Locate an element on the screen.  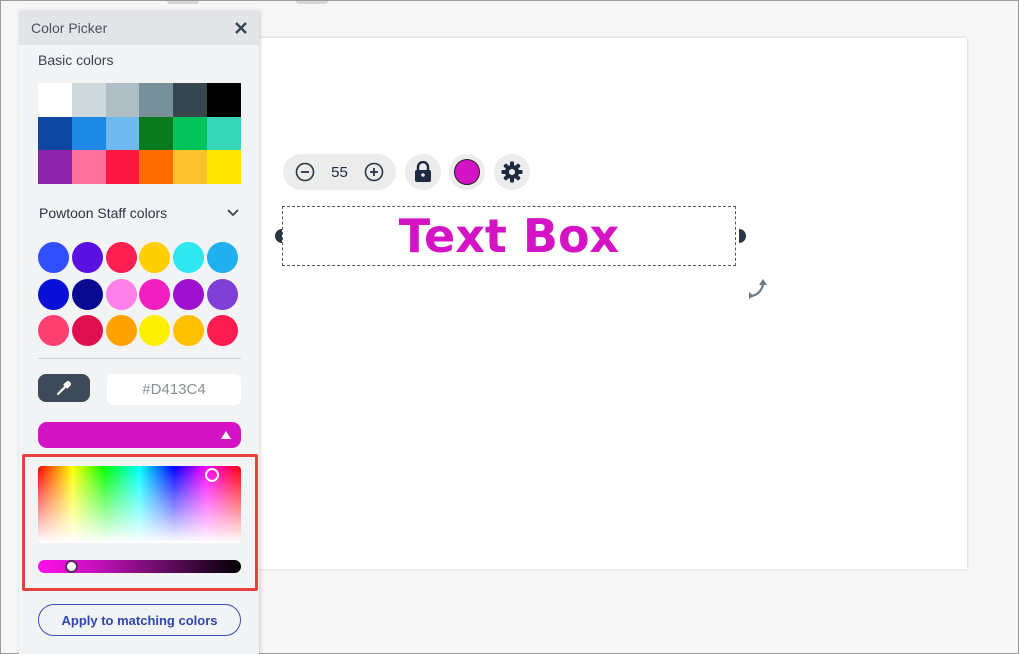
close-button is located at coordinates (241, 28).